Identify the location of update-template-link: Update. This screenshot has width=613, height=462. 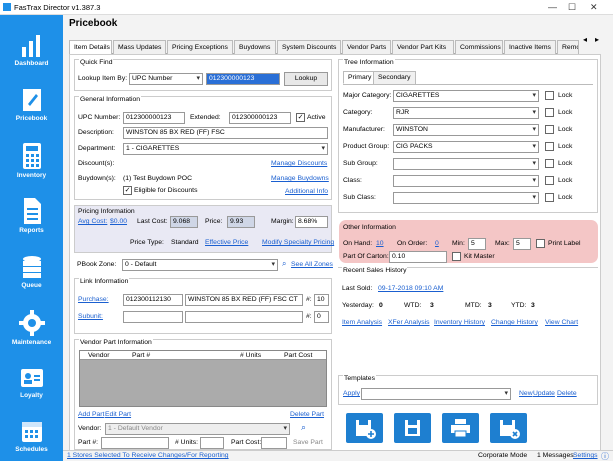
(544, 393).